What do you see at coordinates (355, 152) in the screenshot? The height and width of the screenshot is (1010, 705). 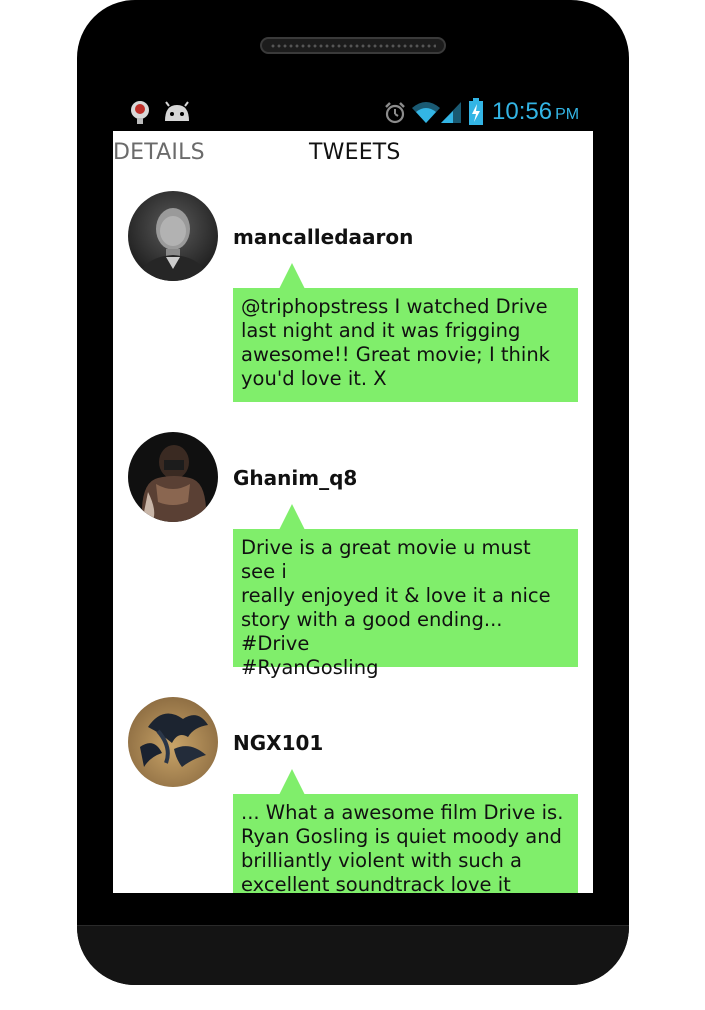 I see `tab-tweets: TWEETS` at bounding box center [355, 152].